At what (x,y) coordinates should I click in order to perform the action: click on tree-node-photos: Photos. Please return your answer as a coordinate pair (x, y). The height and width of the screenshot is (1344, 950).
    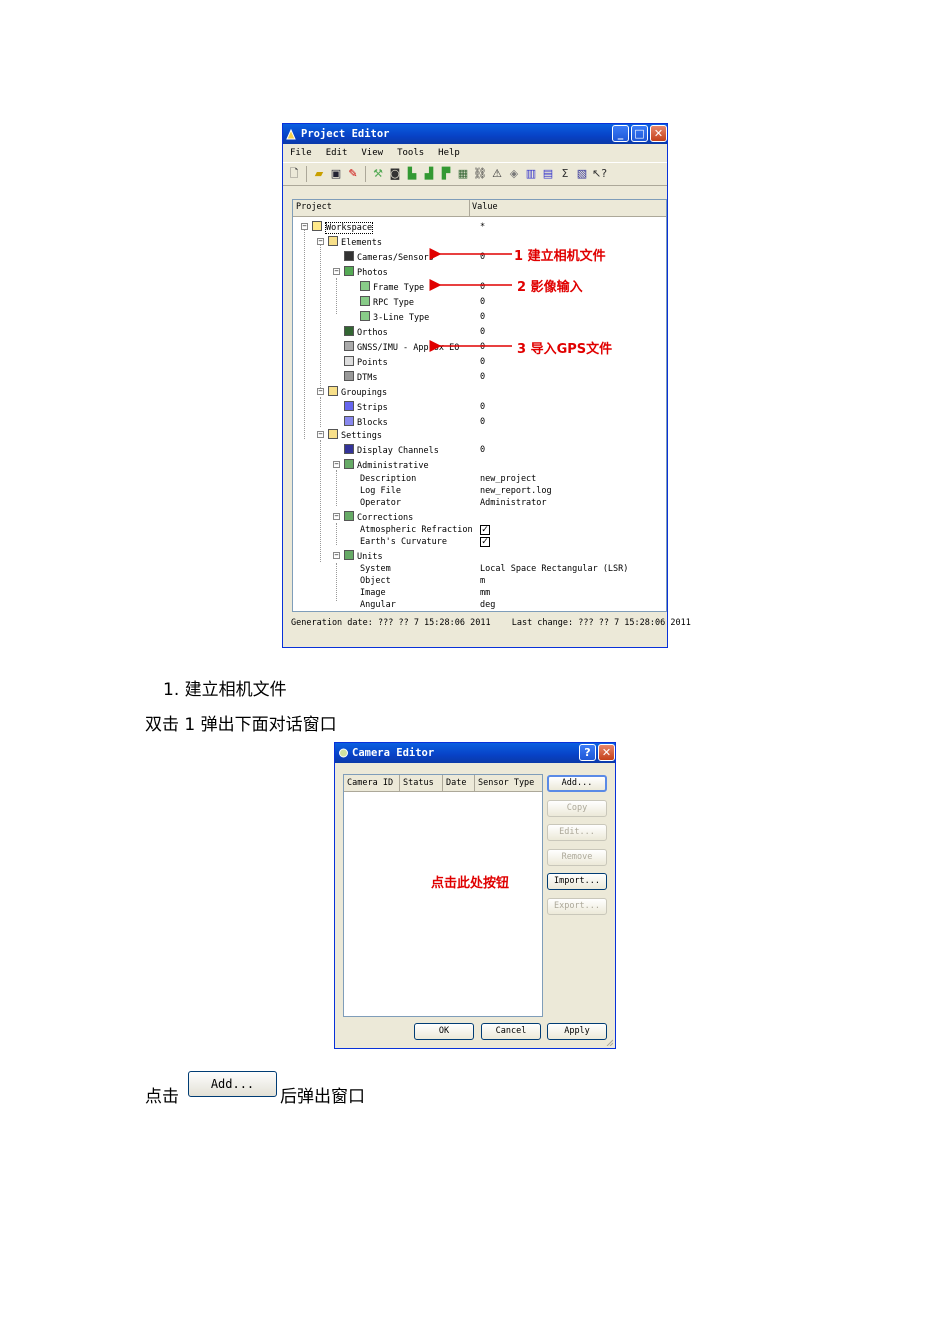
    Looking at the image, I should click on (366, 272).